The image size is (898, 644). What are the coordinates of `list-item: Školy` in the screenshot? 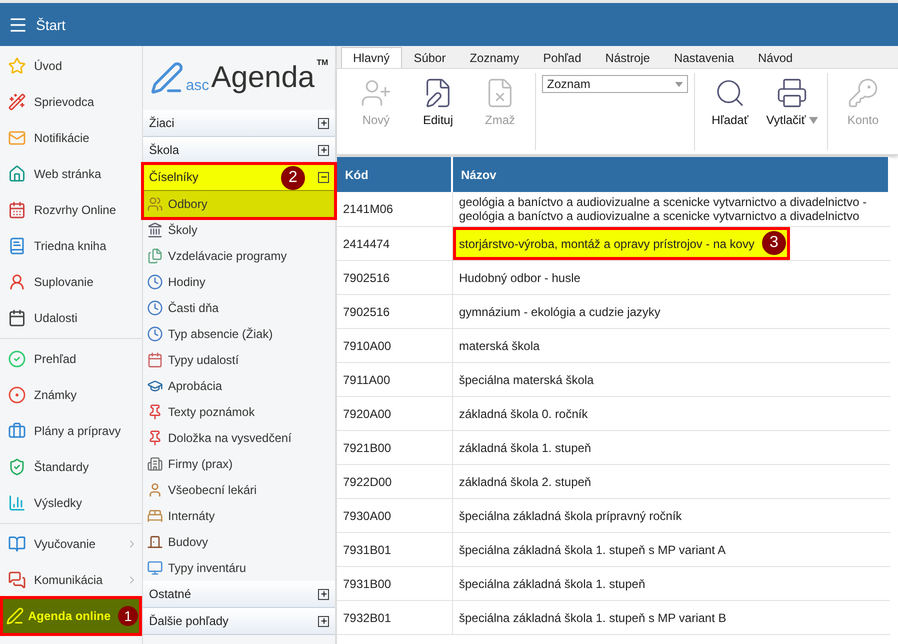 It's located at (239, 230).